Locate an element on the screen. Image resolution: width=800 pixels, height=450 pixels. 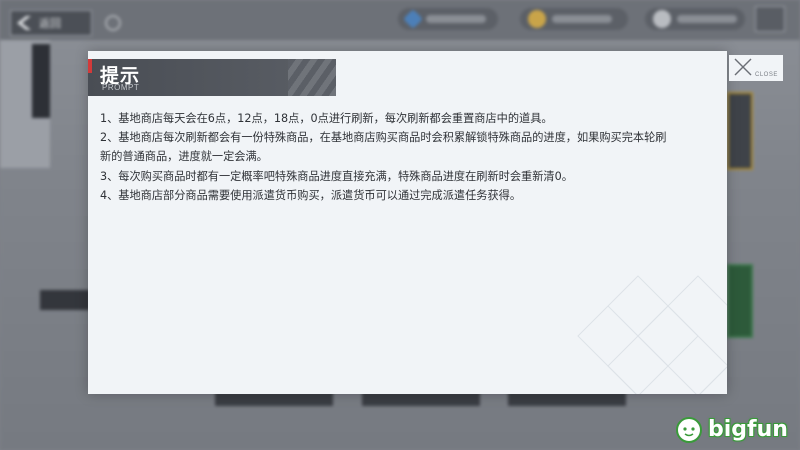
rule-line: 4、基地商店部分商品需要使用派遣货币购买，派遣货币可以通过完成派遣任务获得。 is located at coordinates (311, 195).